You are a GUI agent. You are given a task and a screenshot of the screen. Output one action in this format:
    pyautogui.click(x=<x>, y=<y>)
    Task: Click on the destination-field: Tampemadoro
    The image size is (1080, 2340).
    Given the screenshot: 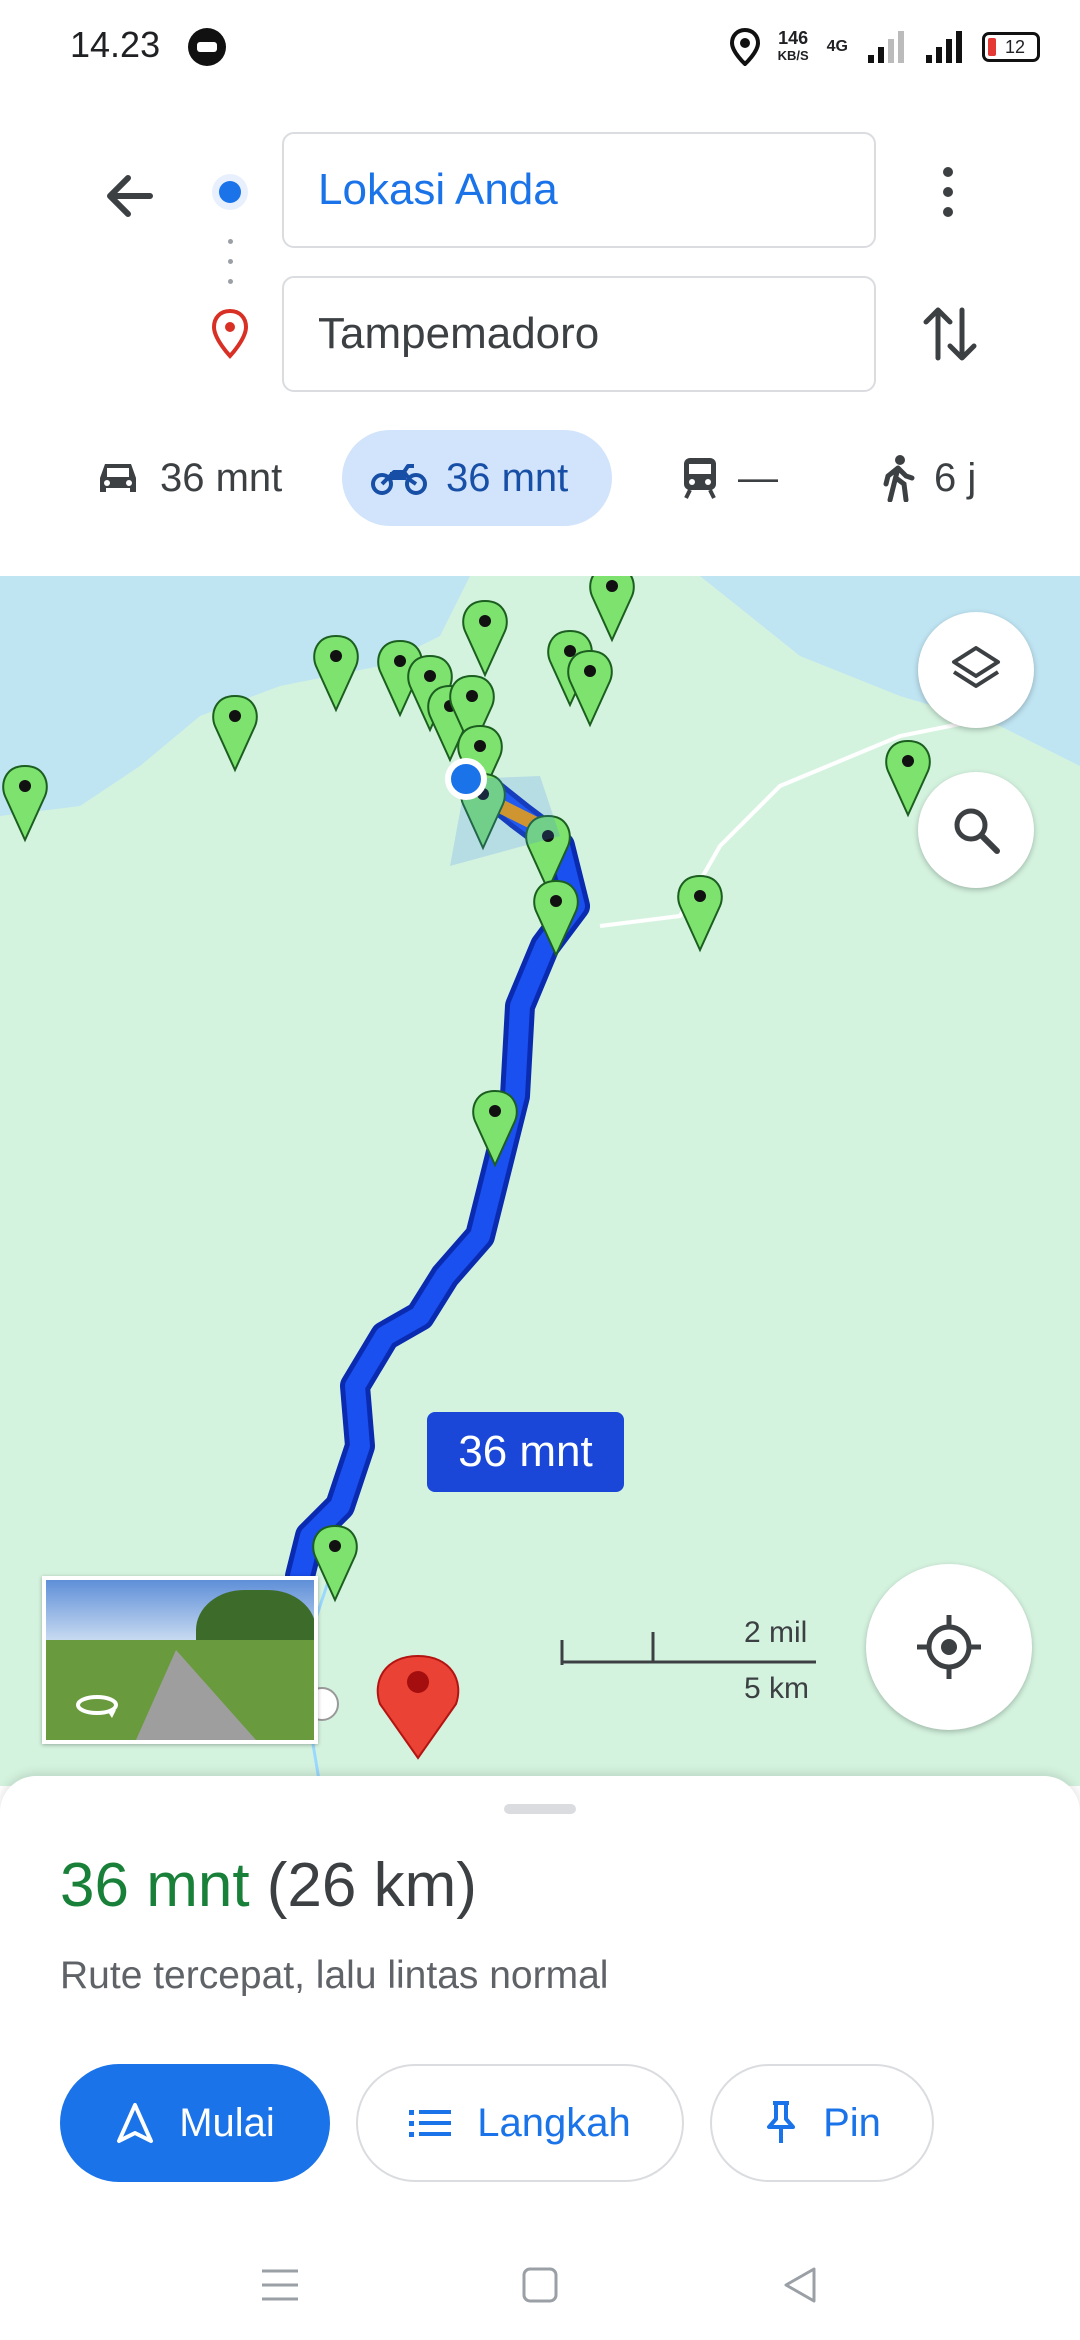 What is the action you would take?
    pyautogui.click(x=579, y=334)
    